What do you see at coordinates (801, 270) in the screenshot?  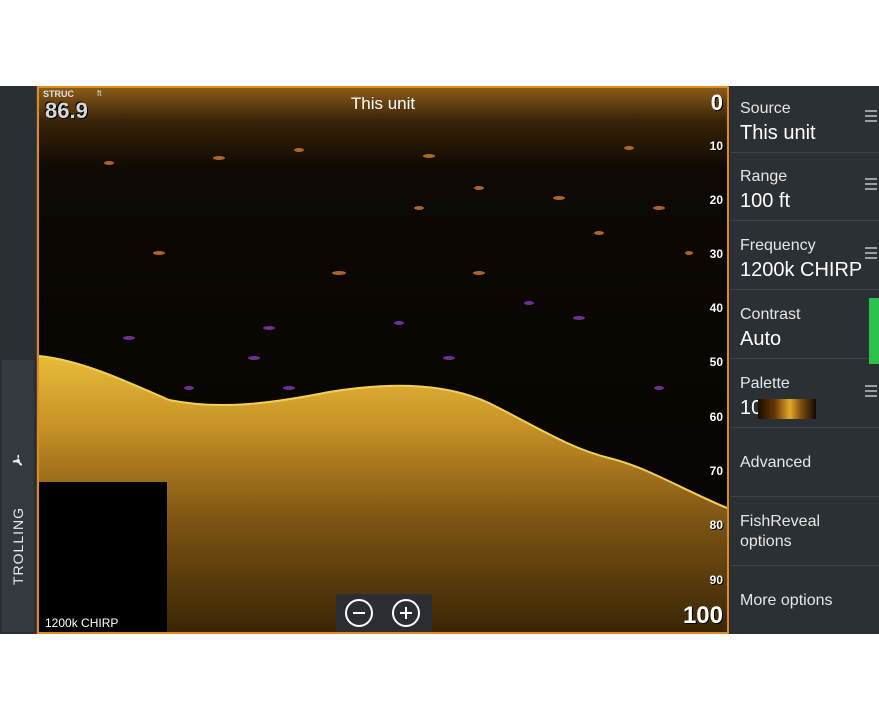 I see `menu-item-value: 1200k CHIRP` at bounding box center [801, 270].